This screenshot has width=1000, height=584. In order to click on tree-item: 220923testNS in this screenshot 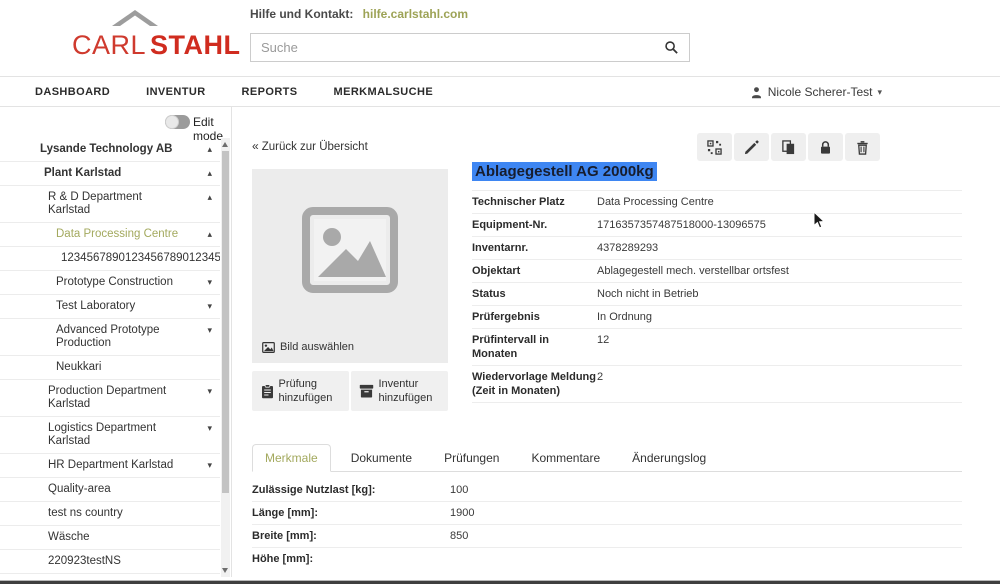, I will do `click(110, 562)`.